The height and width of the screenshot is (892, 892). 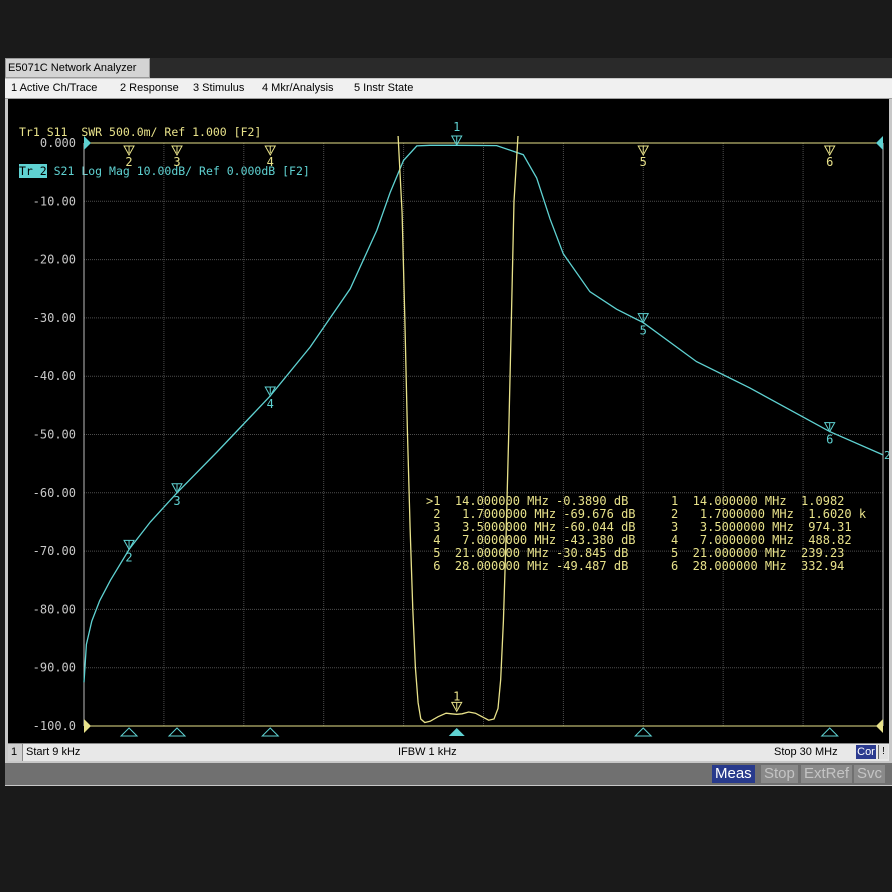 What do you see at coordinates (54, 609) in the screenshot?
I see `y-tick-label: -80.00` at bounding box center [54, 609].